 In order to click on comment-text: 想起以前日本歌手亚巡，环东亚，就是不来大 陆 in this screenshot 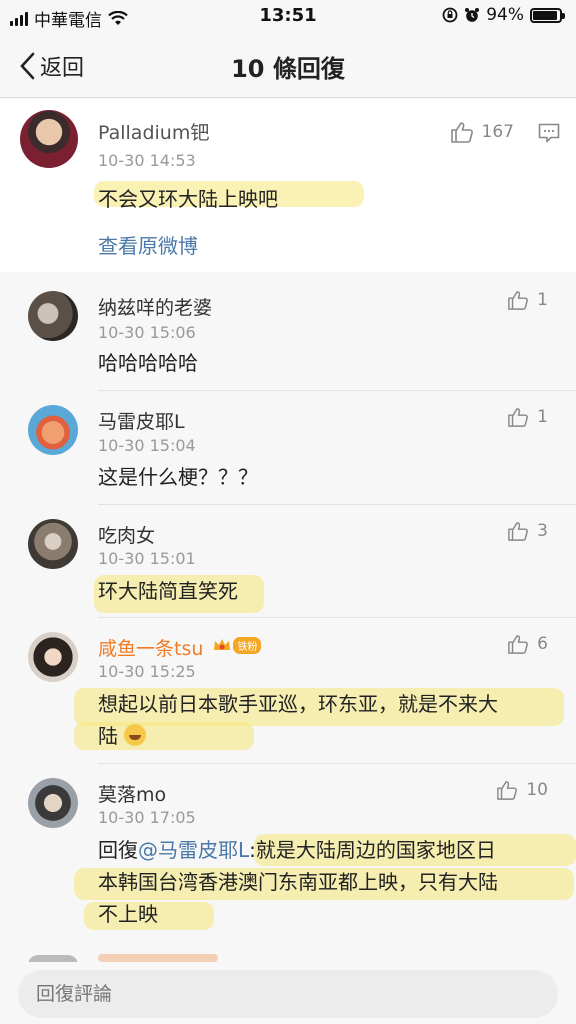, I will do `click(323, 720)`.